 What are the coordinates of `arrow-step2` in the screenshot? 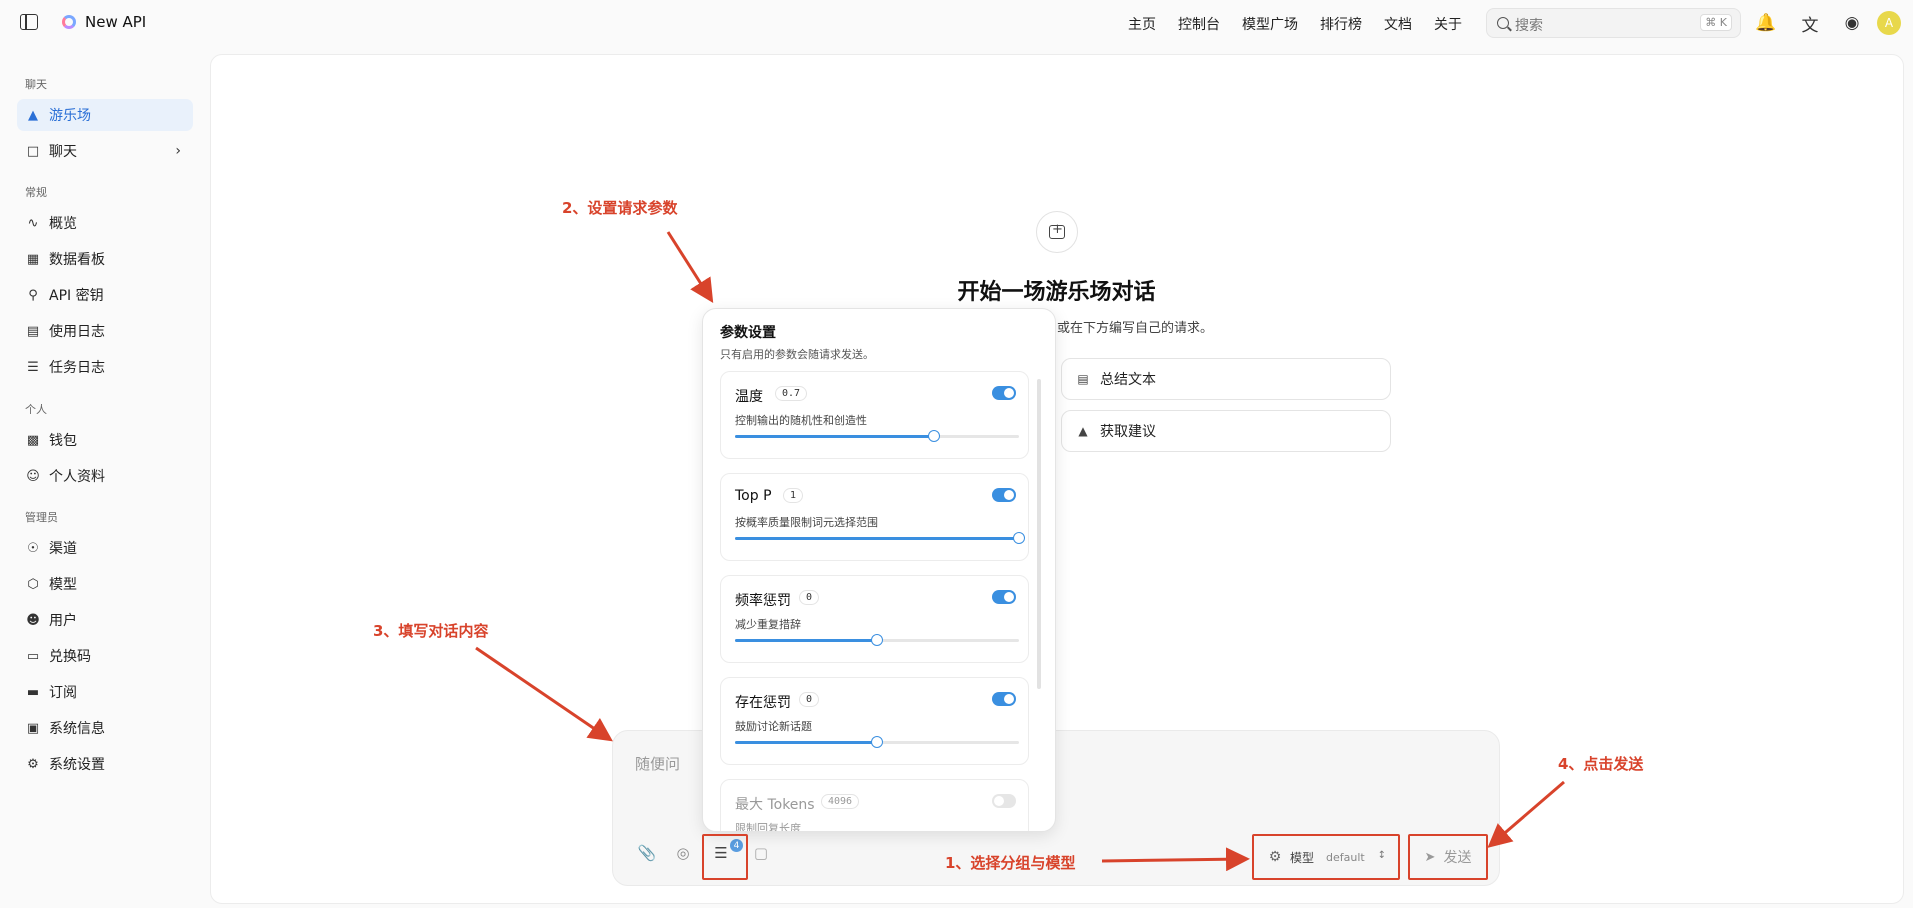 It's located at (690, 267).